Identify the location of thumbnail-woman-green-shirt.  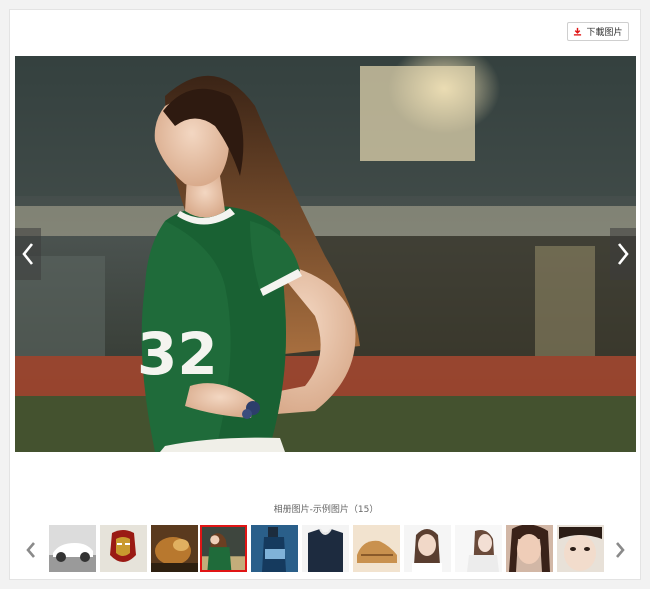
(223, 548).